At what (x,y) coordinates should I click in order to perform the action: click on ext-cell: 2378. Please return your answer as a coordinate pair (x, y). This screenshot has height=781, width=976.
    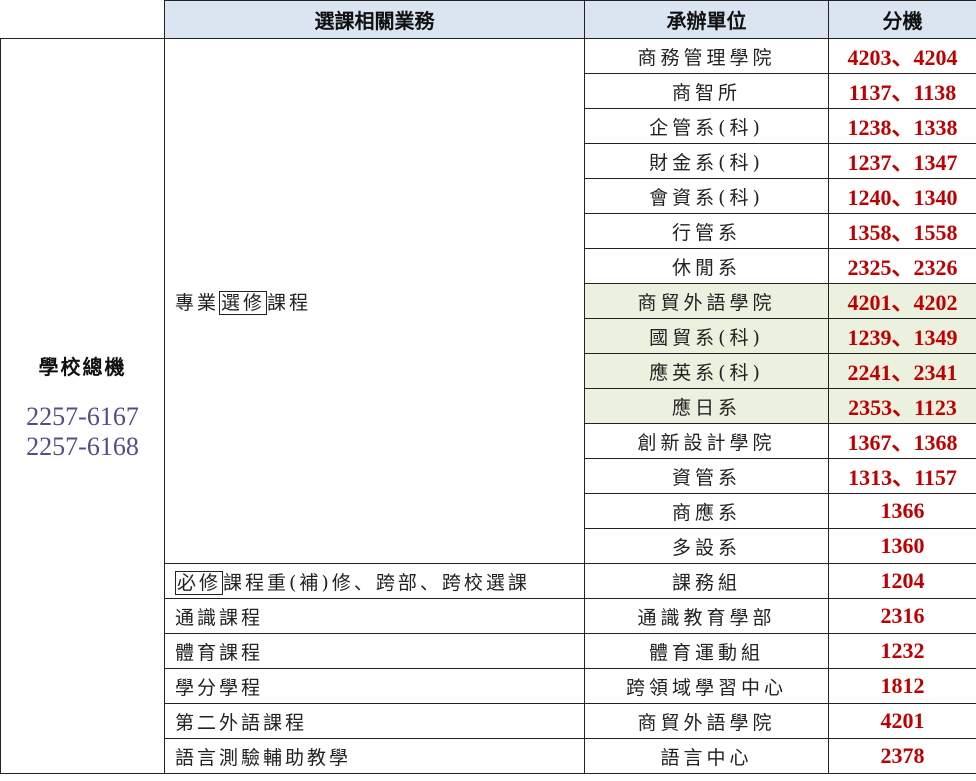
    Looking at the image, I should click on (902, 756).